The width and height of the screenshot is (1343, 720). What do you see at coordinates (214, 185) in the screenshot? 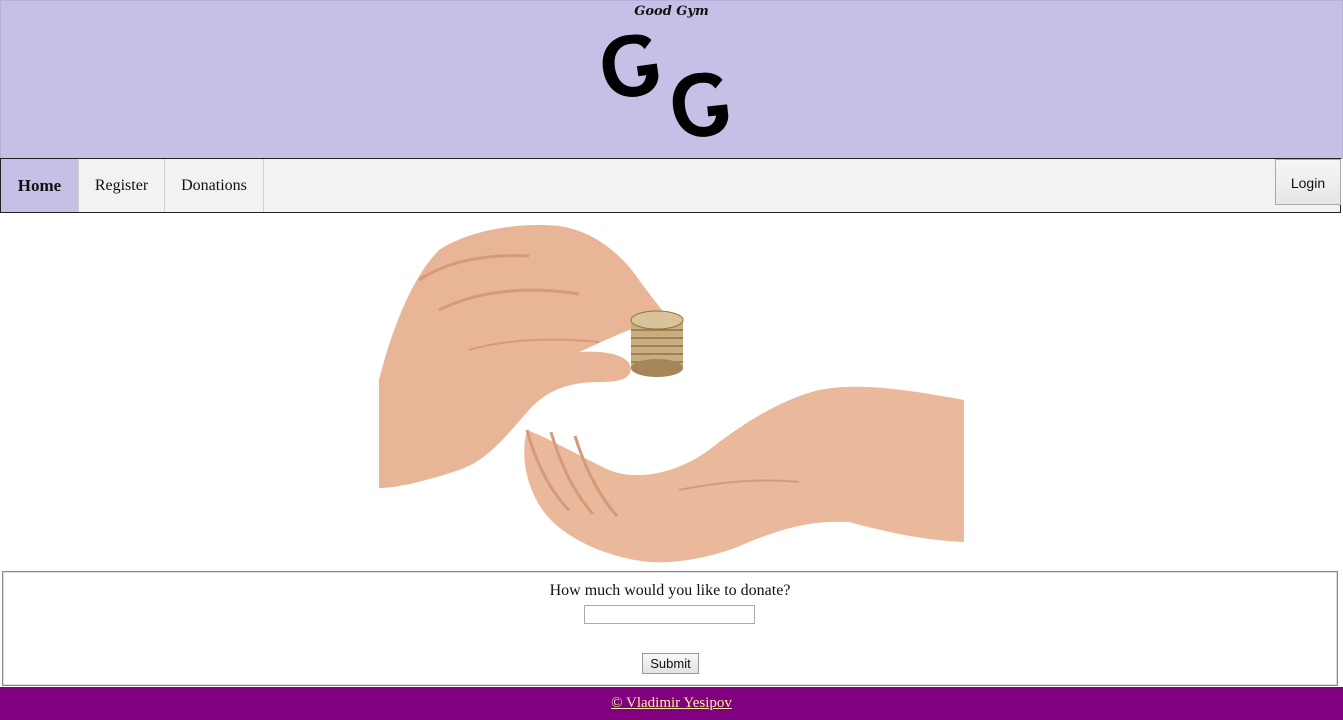
I see `nav-donations: Donations` at bounding box center [214, 185].